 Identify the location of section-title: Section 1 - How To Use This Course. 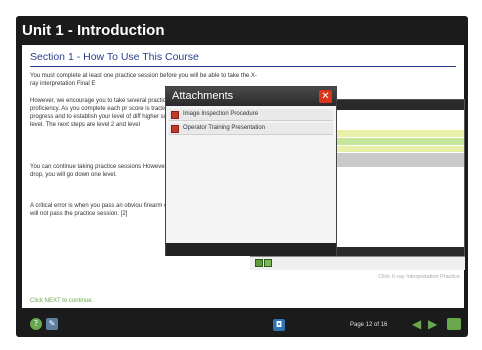
(114, 57).